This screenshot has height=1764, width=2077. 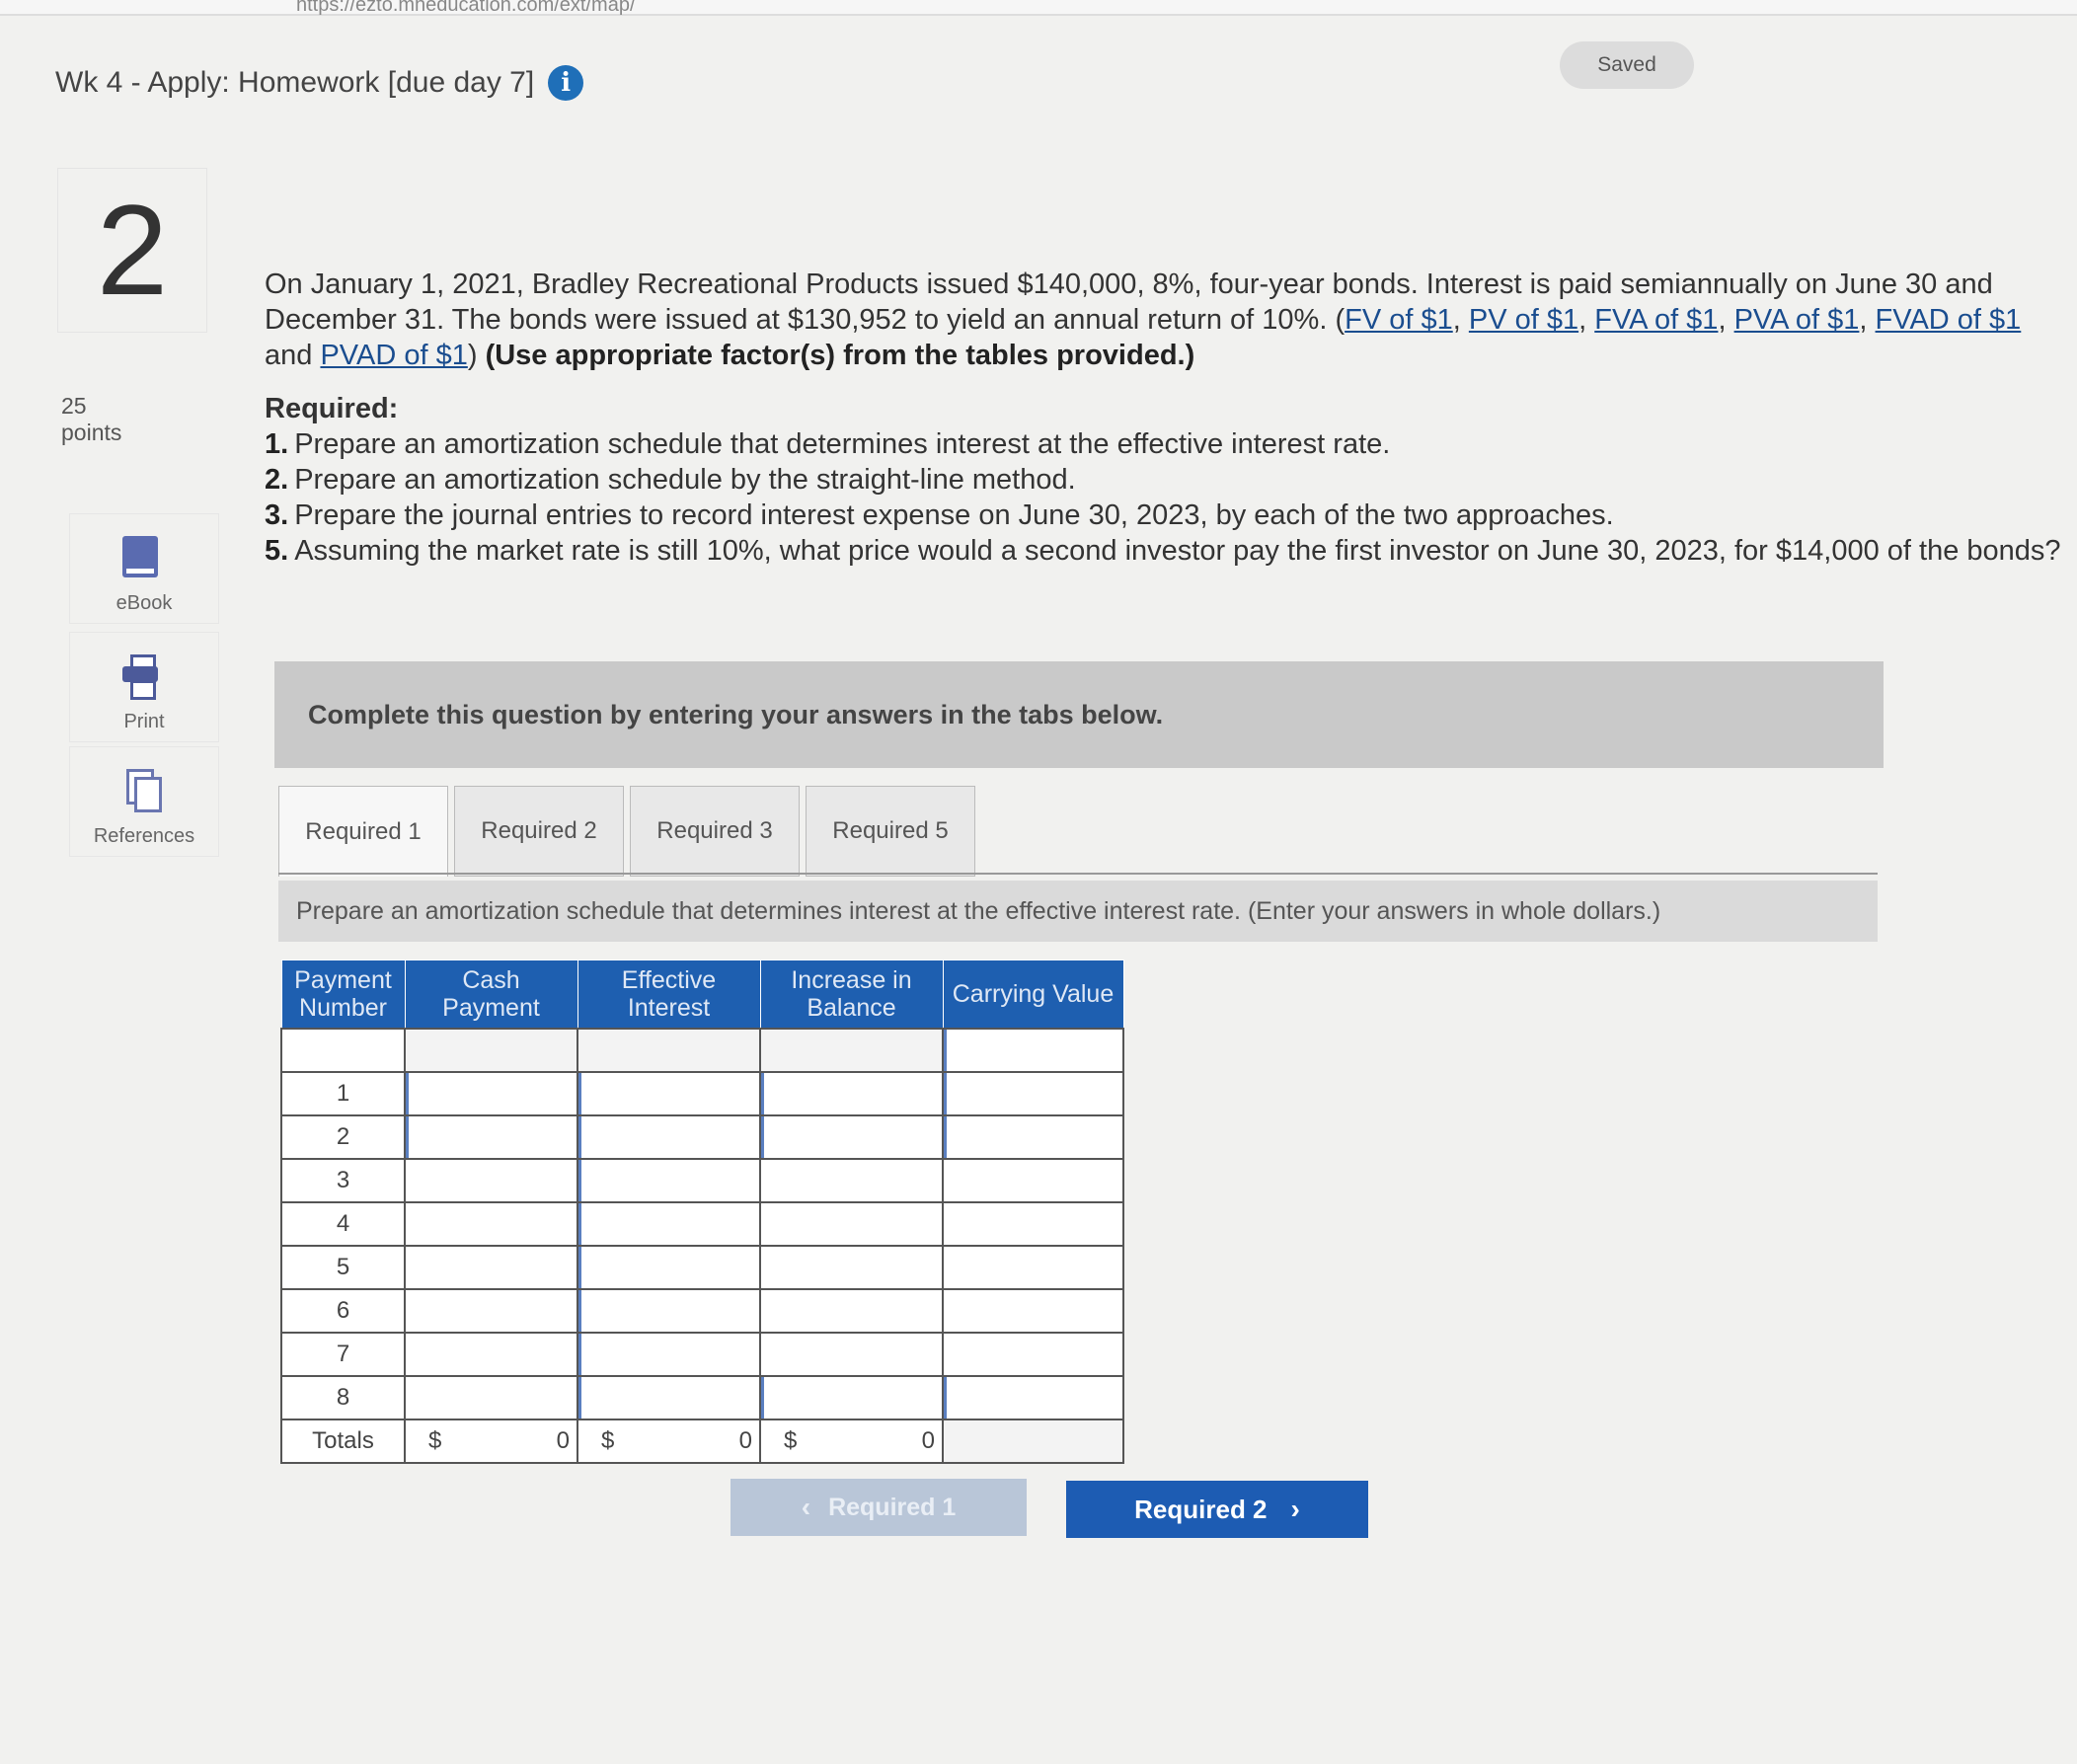 What do you see at coordinates (144, 568) in the screenshot?
I see `ebook-button: eBook` at bounding box center [144, 568].